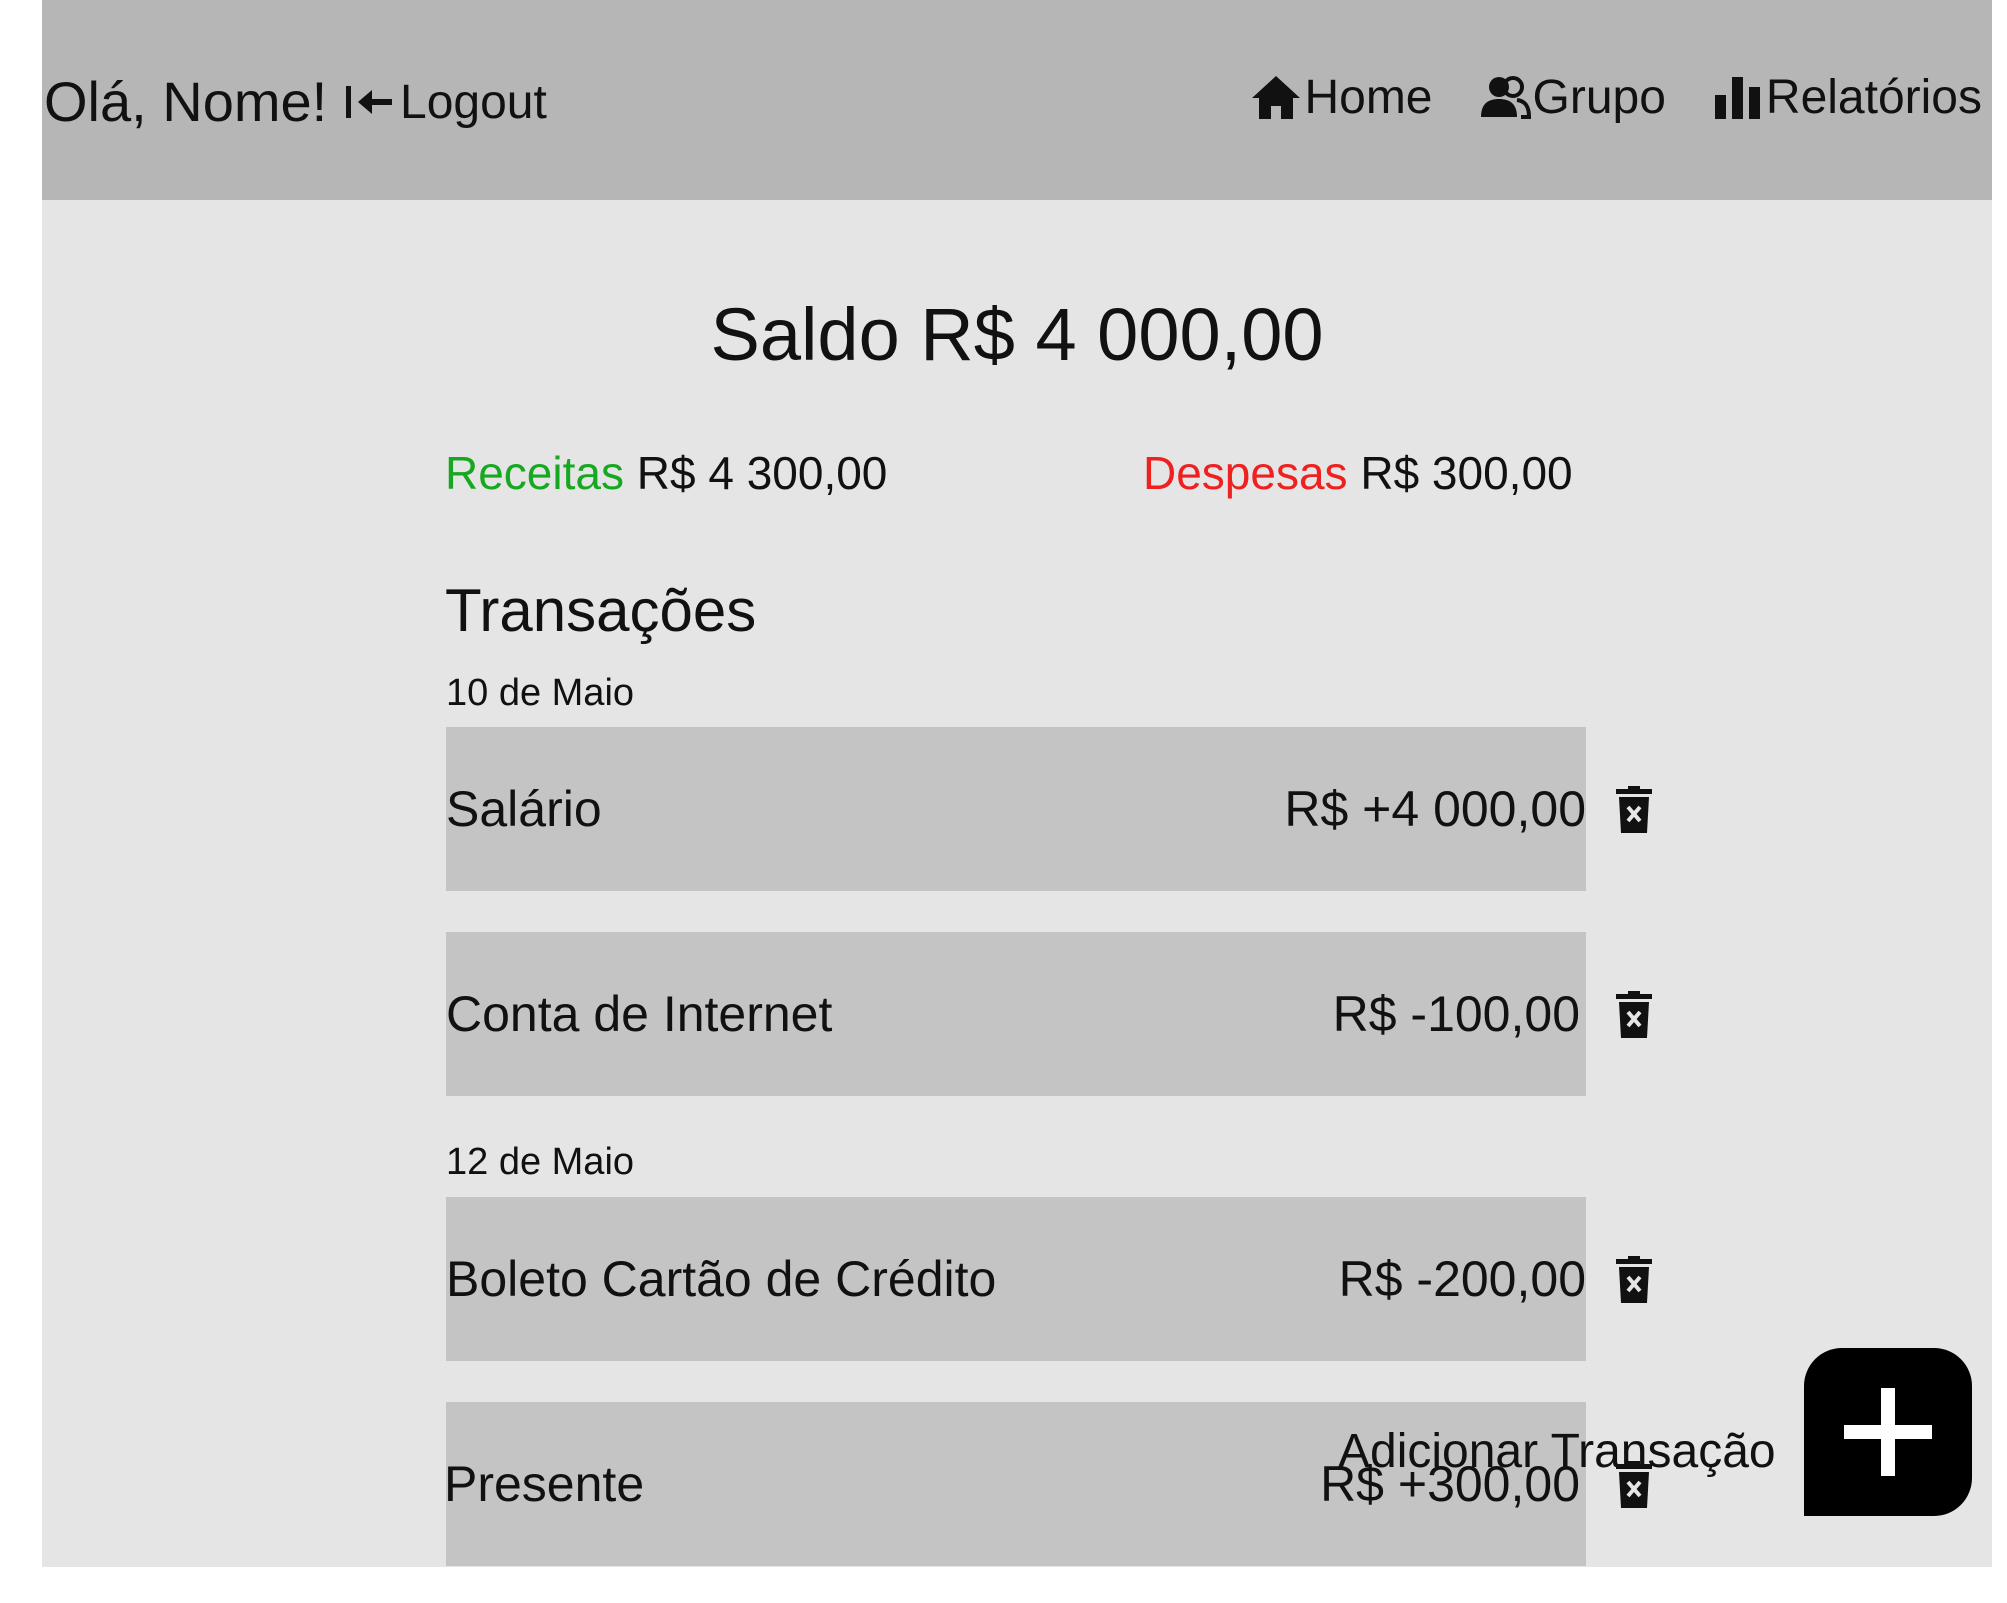  What do you see at coordinates (1016, 1279) in the screenshot?
I see `transaction-row: Boleto Cartão de Crédito R$ -200,00` at bounding box center [1016, 1279].